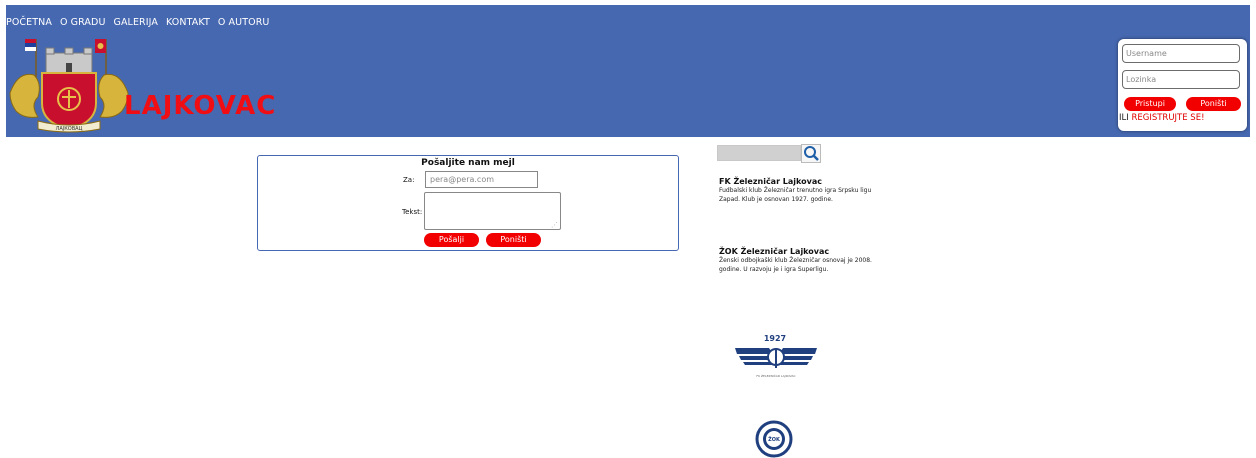 This screenshot has width=1256, height=458. What do you see at coordinates (1181, 53) in the screenshot?
I see `username-input: Username` at bounding box center [1181, 53].